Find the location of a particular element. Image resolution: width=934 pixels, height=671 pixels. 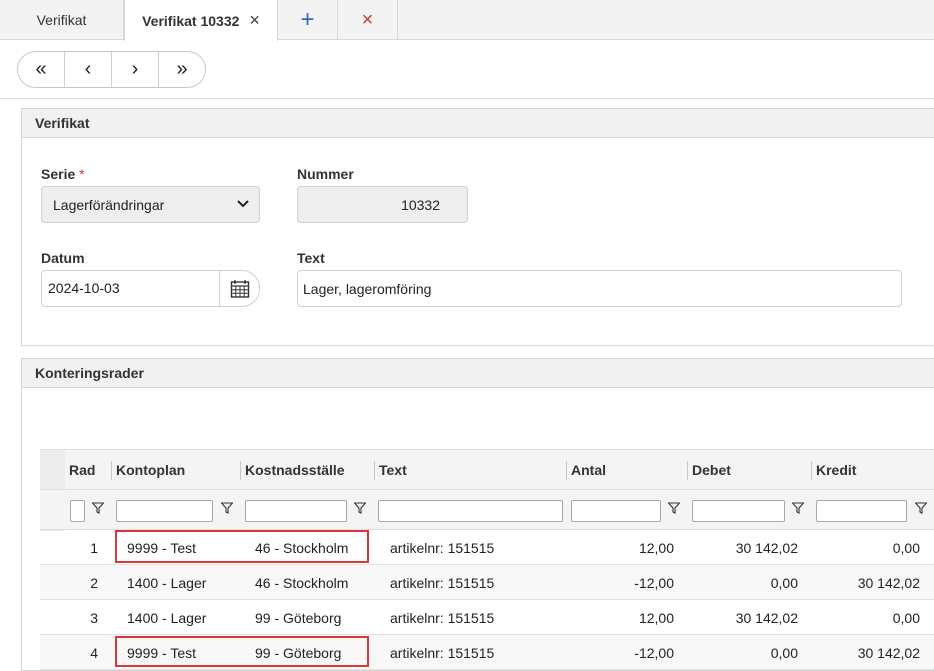

add-tab-button: + is located at coordinates (308, 20).